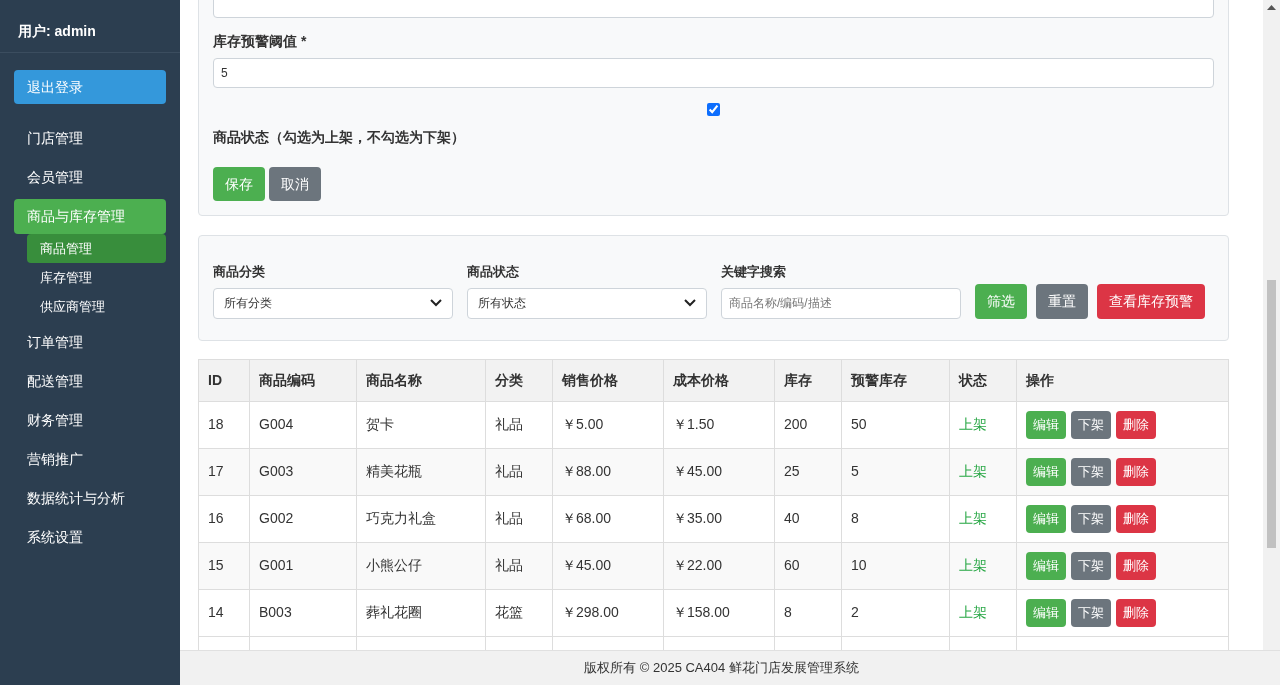  What do you see at coordinates (57, 31) in the screenshot?
I see `user-label: 用户: admin` at bounding box center [57, 31].